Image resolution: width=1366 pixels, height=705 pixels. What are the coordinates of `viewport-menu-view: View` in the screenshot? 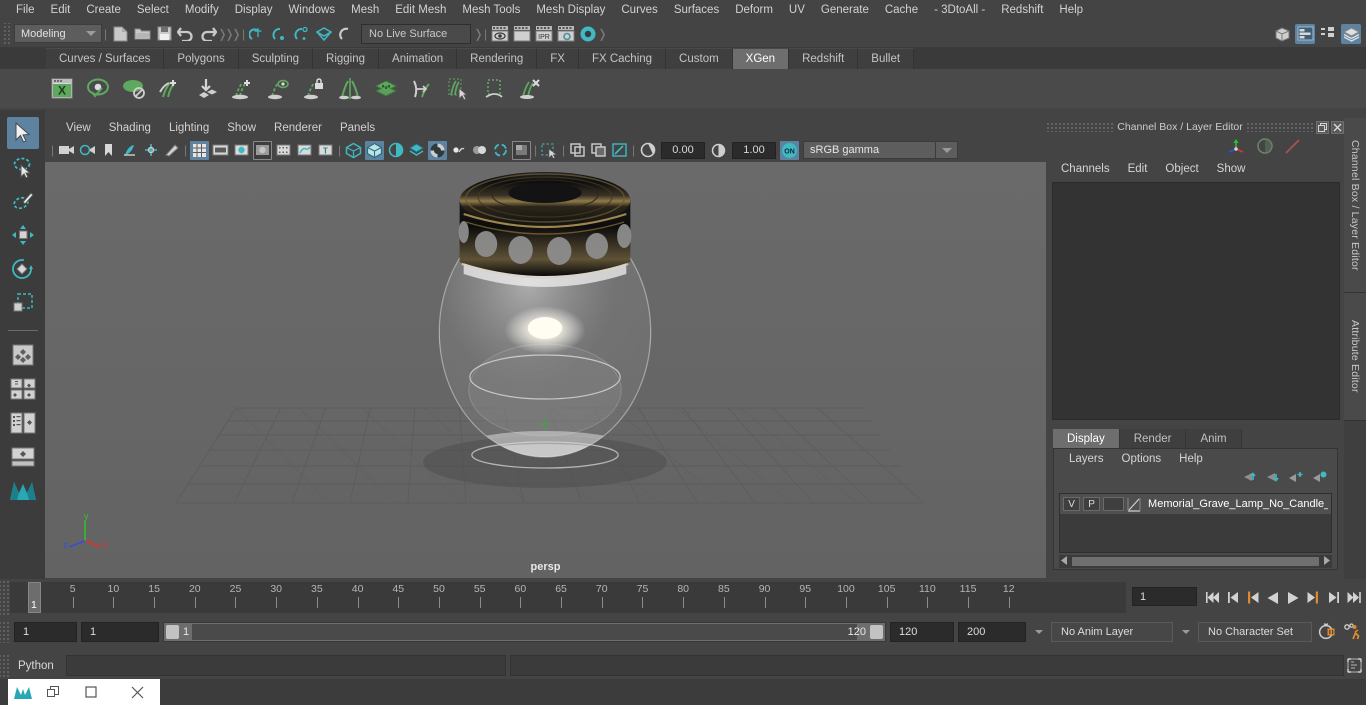 It's located at (78, 128).